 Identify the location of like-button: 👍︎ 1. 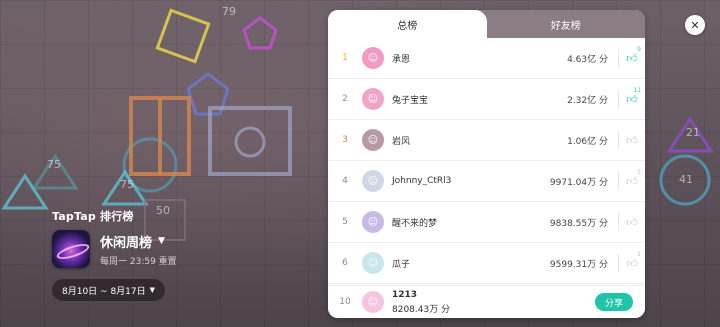
(631, 261).